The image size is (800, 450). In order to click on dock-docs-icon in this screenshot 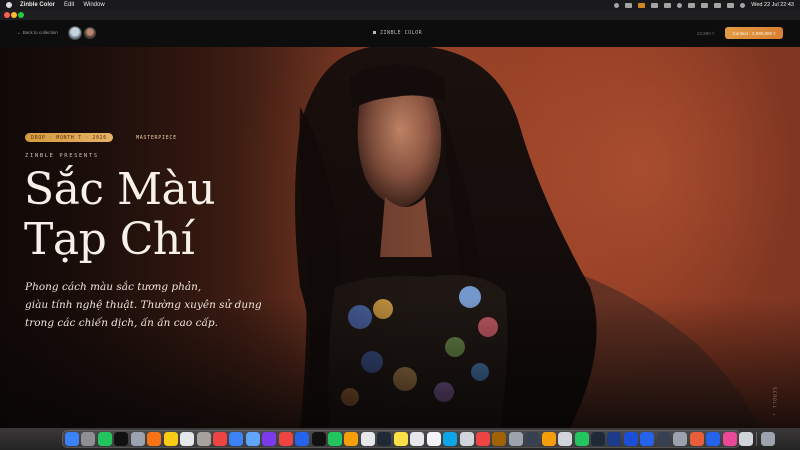, I will do `click(302, 439)`.